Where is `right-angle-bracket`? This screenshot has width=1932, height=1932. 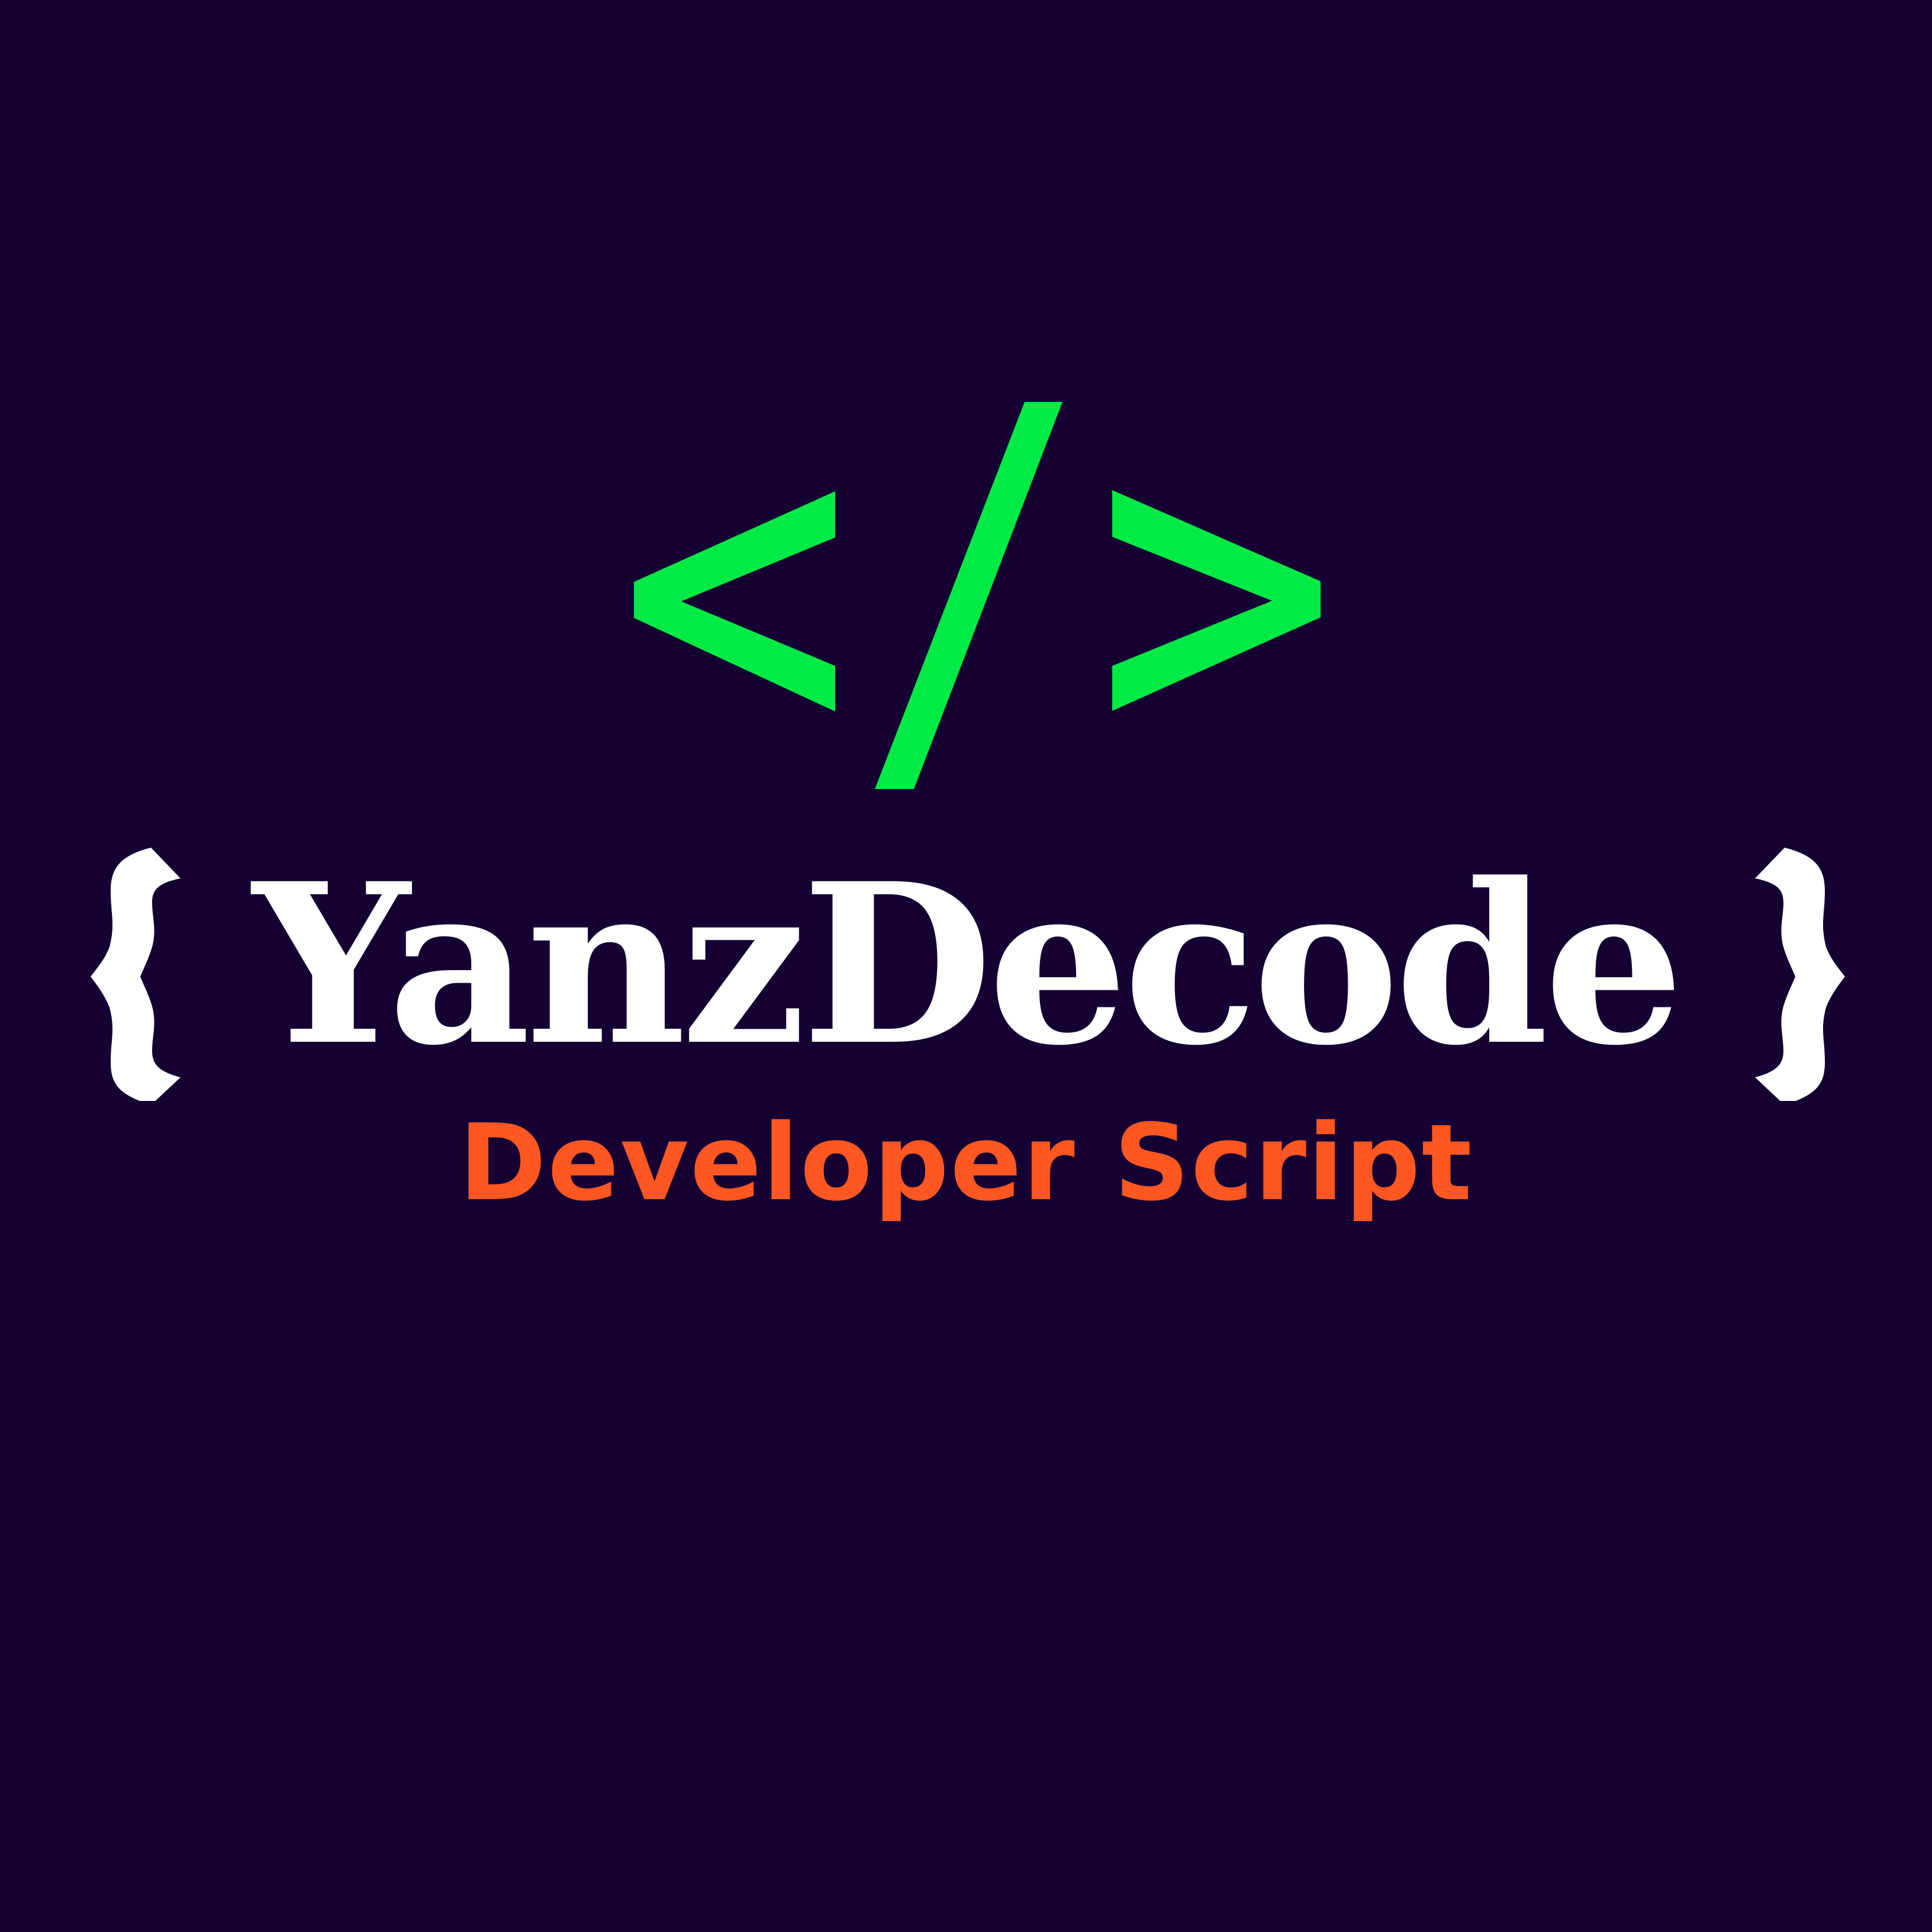 right-angle-bracket is located at coordinates (1217, 600).